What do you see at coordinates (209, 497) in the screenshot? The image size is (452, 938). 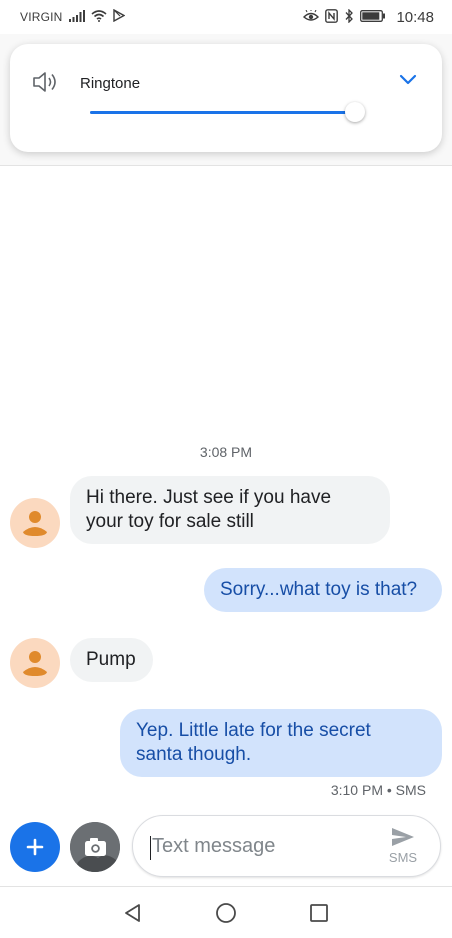 I see `message-line: Hi there. Just see if you have` at bounding box center [209, 497].